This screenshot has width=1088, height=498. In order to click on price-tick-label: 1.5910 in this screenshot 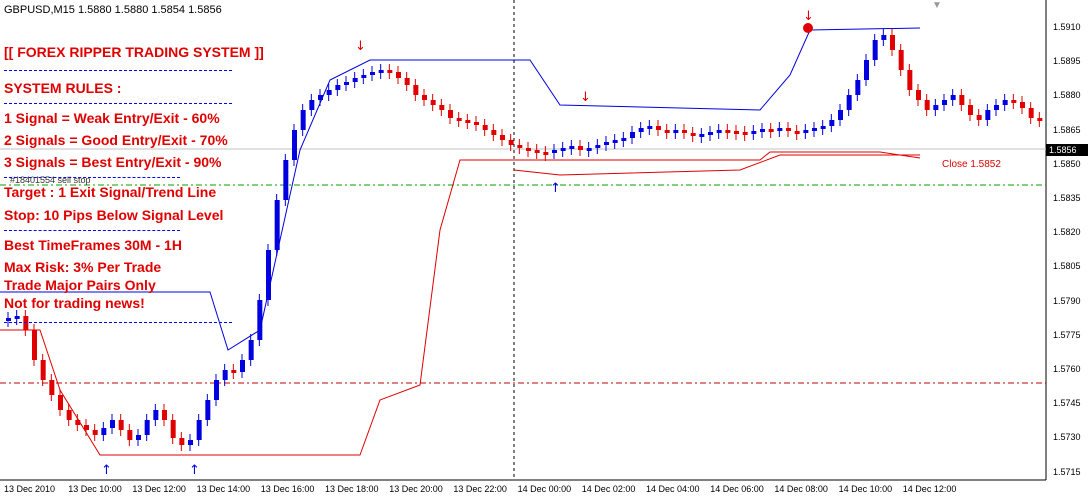, I will do `click(1067, 27)`.